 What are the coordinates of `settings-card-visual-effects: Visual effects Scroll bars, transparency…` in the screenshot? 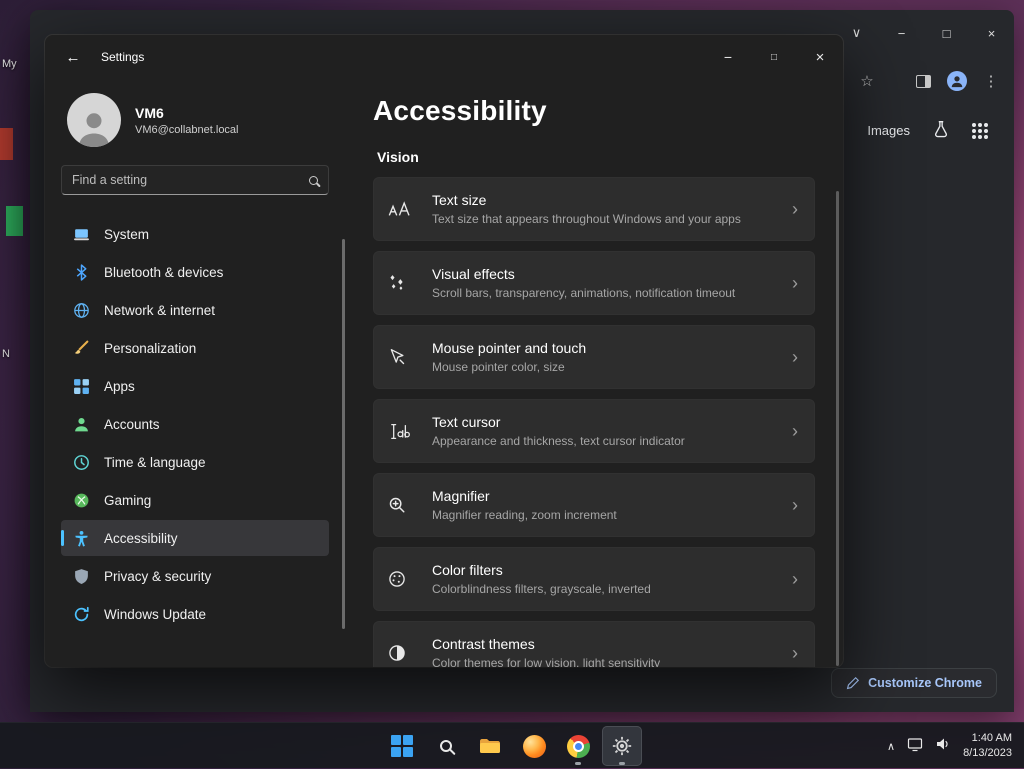 It's located at (594, 283).